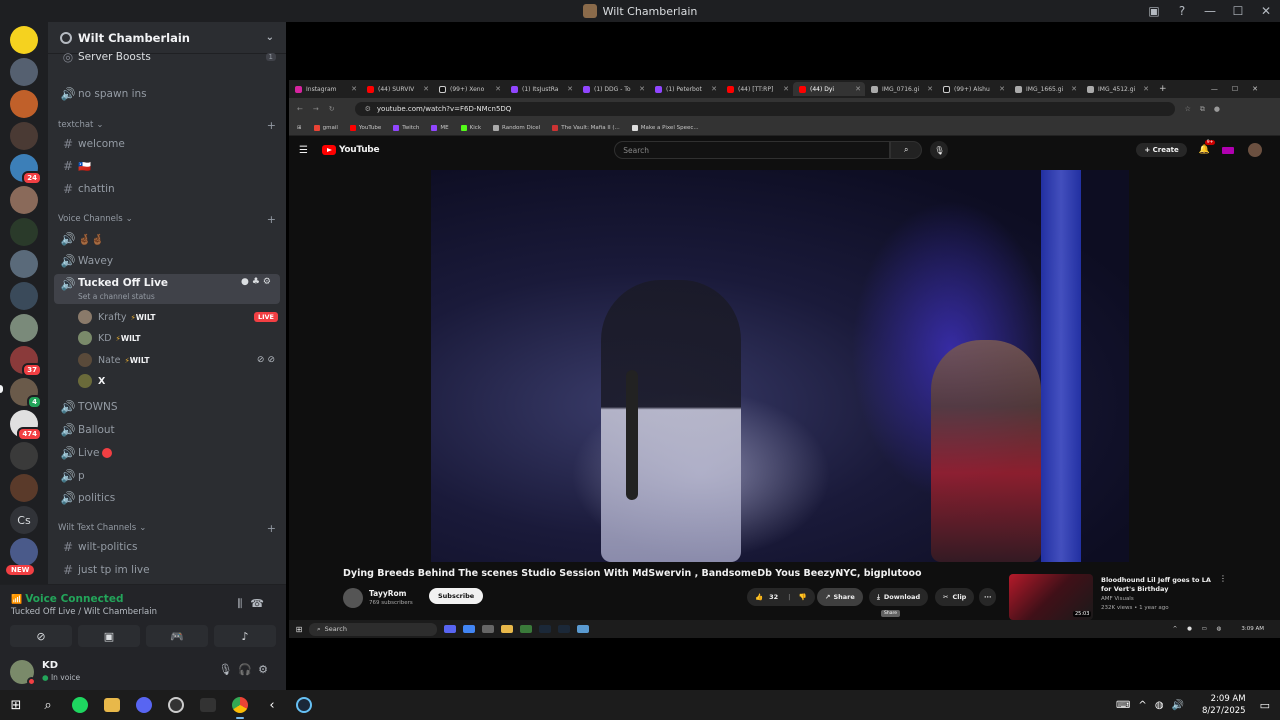  Describe the element at coordinates (1207, 109) in the screenshot. I see `extensions-icon: ⧉` at that location.